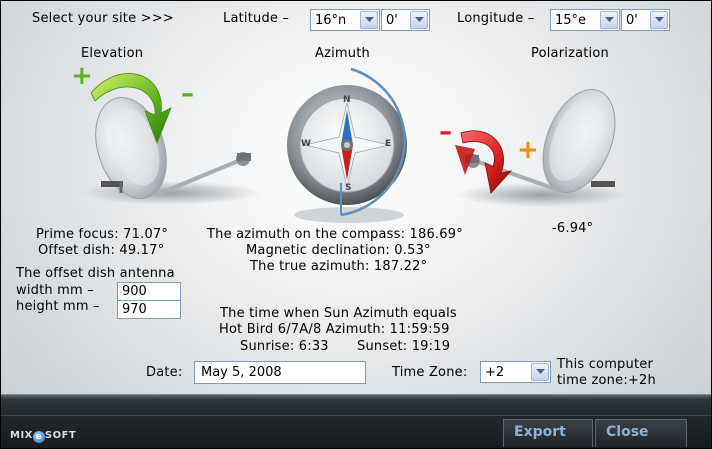  Describe the element at coordinates (388, 144) in the screenshot. I see `compass-east-label: E` at that location.